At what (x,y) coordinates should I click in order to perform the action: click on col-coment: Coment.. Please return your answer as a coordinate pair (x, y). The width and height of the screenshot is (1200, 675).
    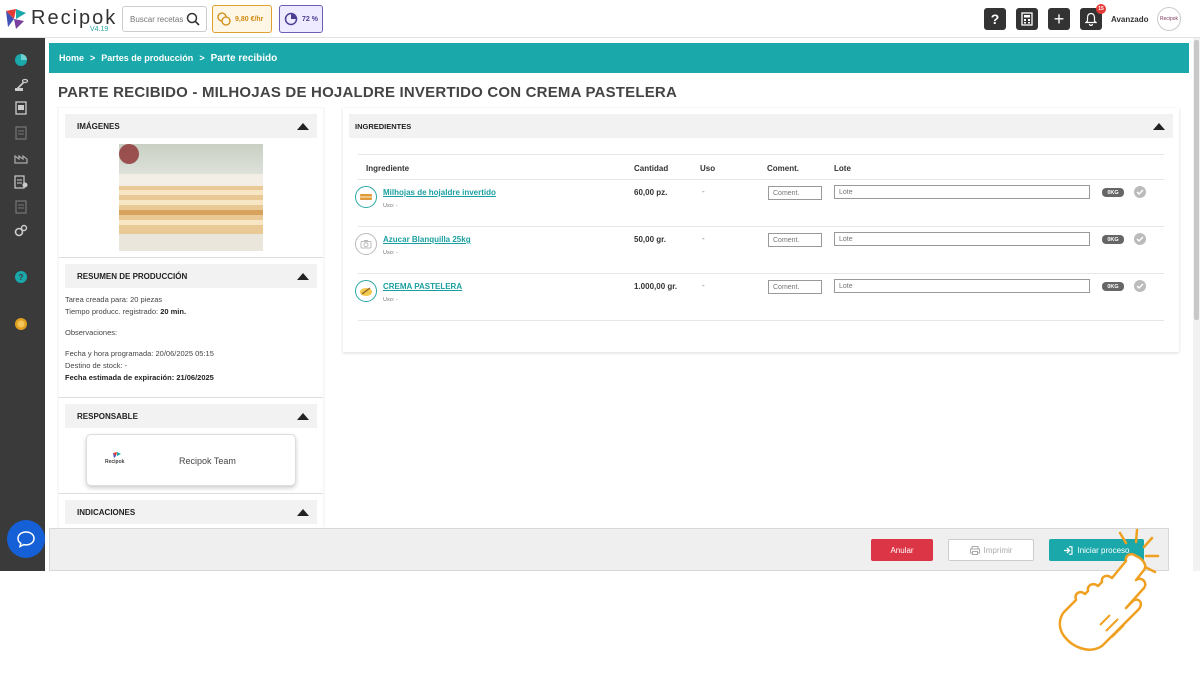
    Looking at the image, I should click on (783, 168).